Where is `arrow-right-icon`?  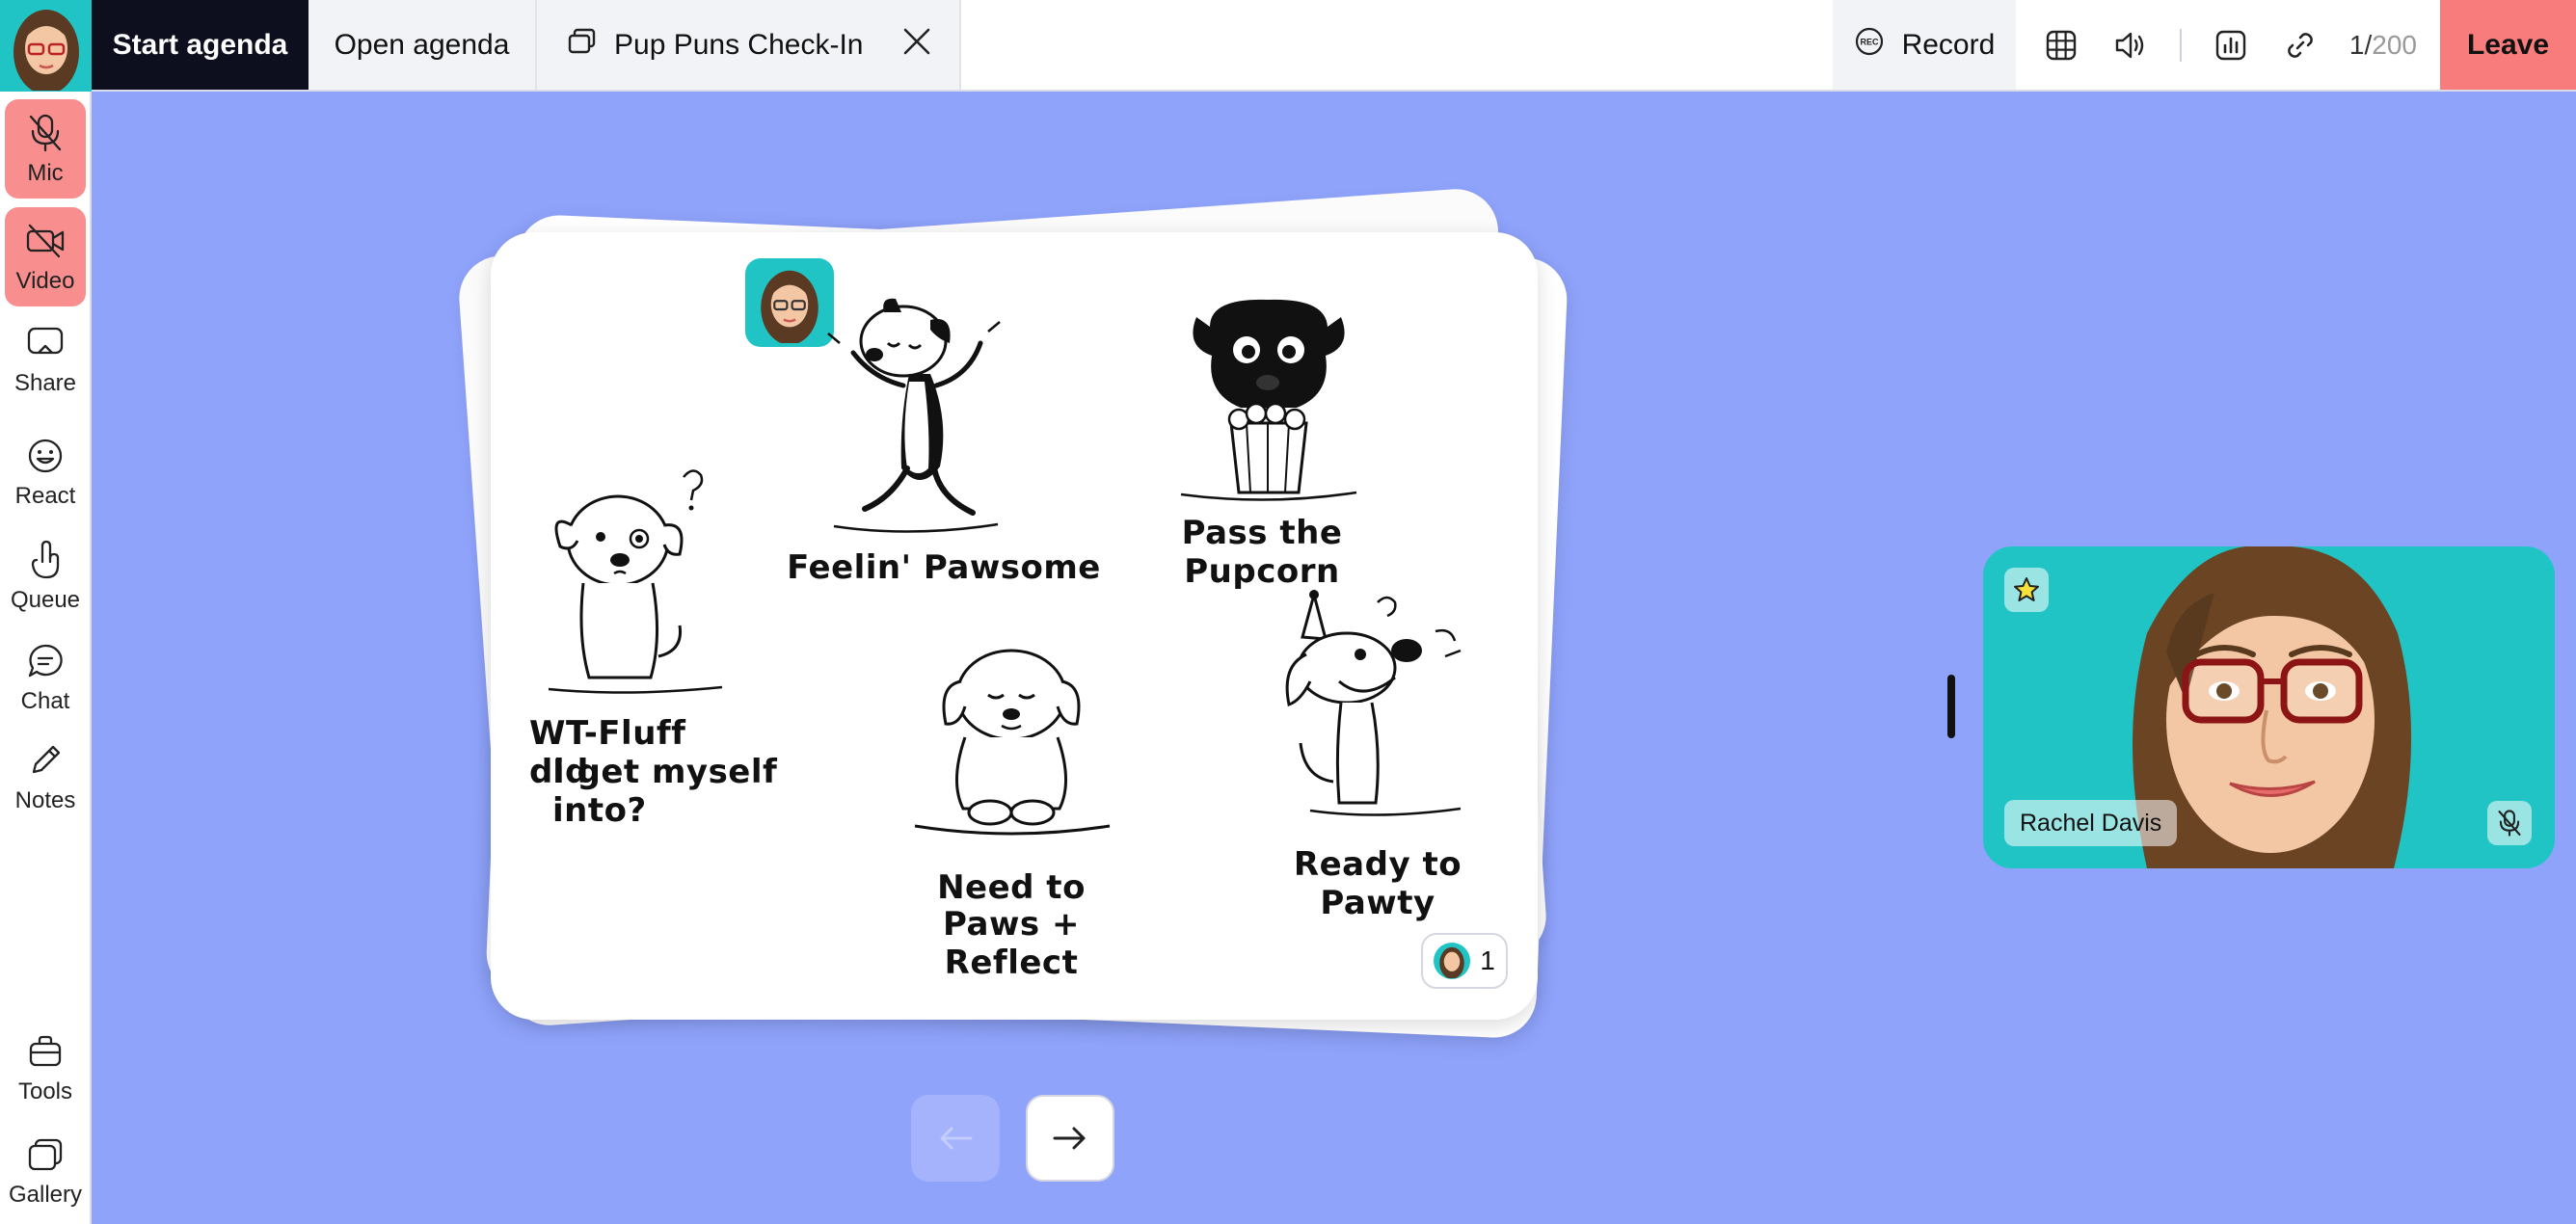 arrow-right-icon is located at coordinates (1069, 1139).